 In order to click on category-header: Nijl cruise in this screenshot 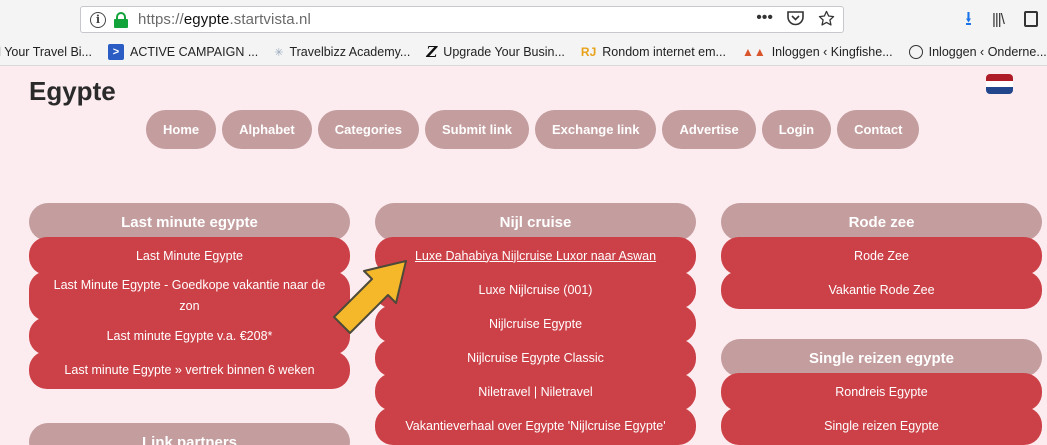, I will do `click(535, 222)`.